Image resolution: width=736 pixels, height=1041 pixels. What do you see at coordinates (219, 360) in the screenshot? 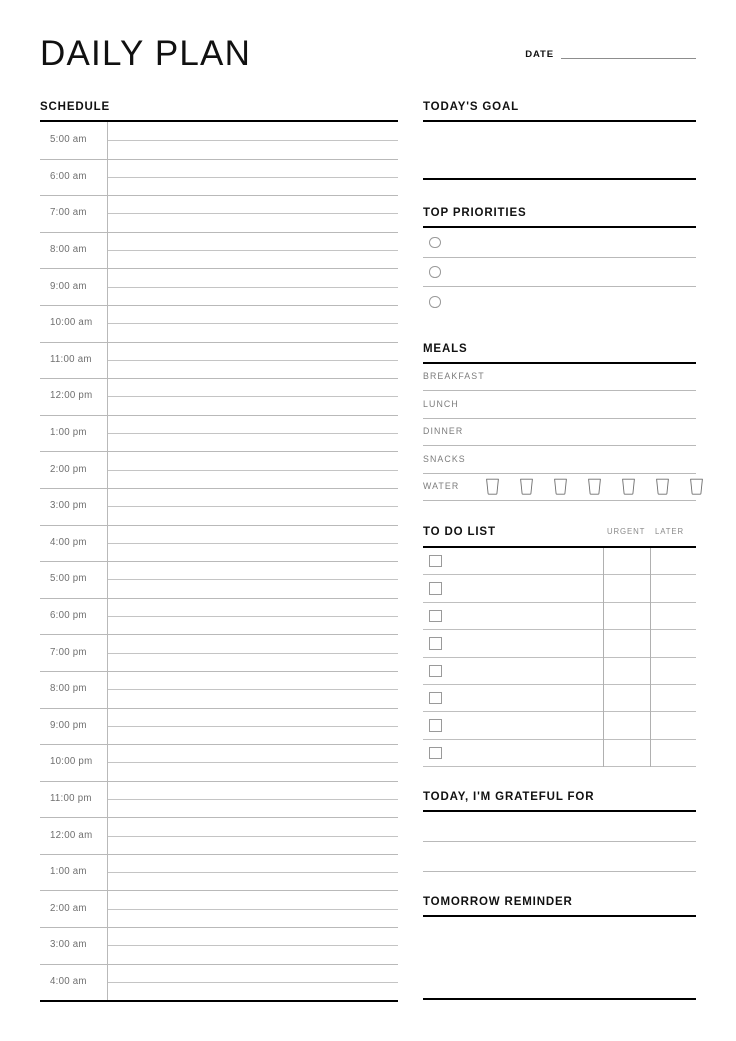
I see `schedule-row: 11:00 am` at bounding box center [219, 360].